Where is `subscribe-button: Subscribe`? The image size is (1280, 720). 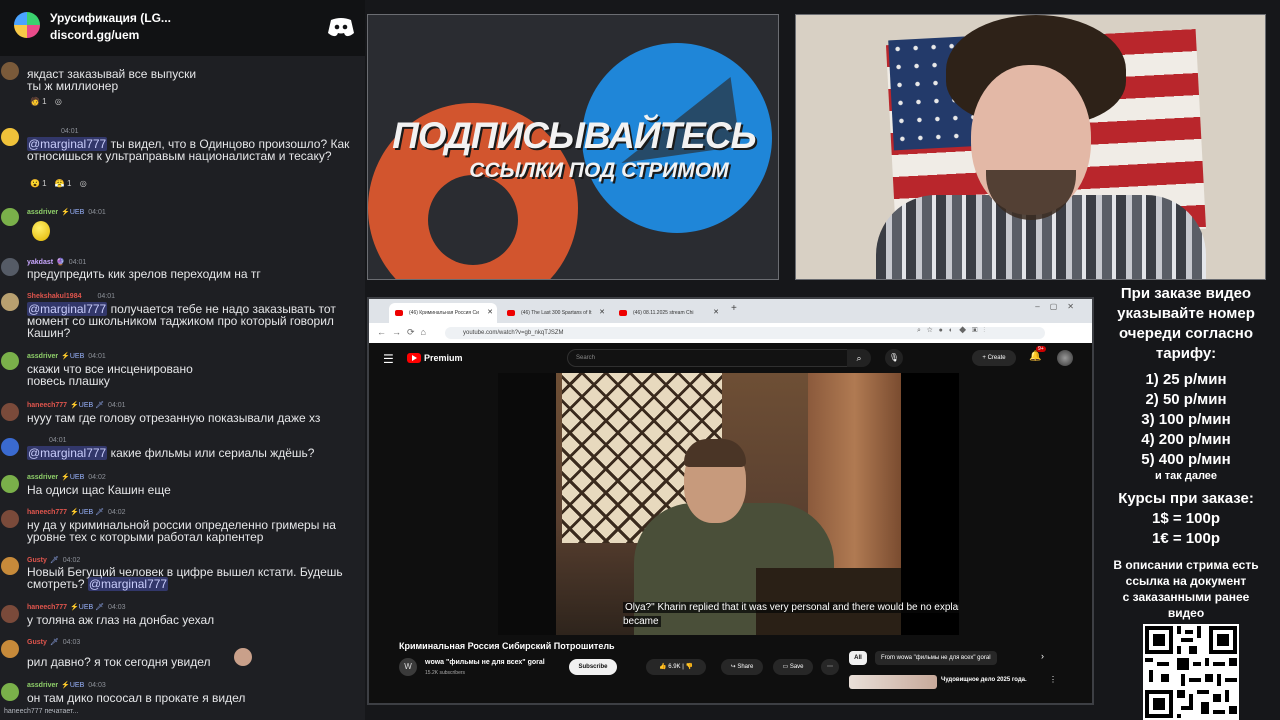 subscribe-button: Subscribe is located at coordinates (593, 667).